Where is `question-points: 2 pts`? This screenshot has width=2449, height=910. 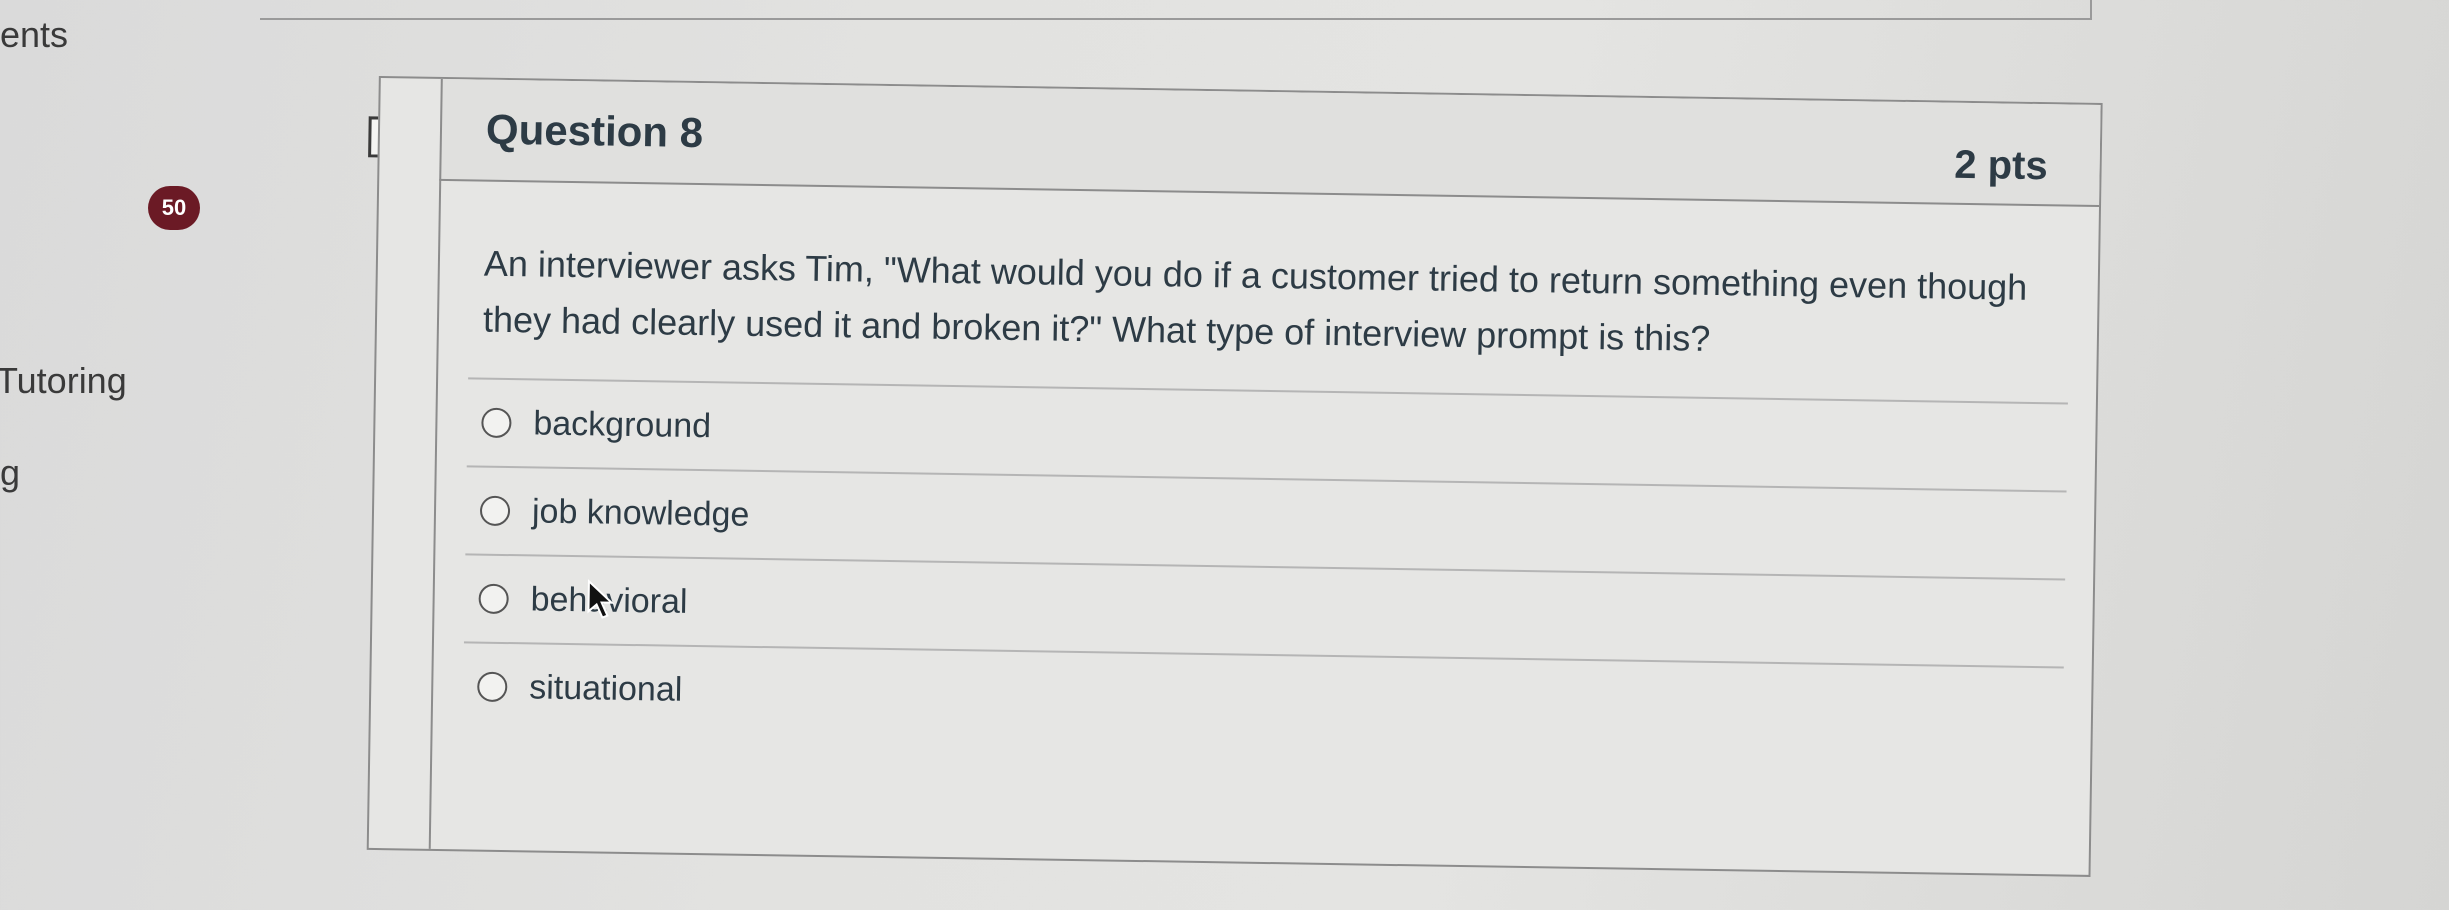 question-points: 2 pts is located at coordinates (2000, 165).